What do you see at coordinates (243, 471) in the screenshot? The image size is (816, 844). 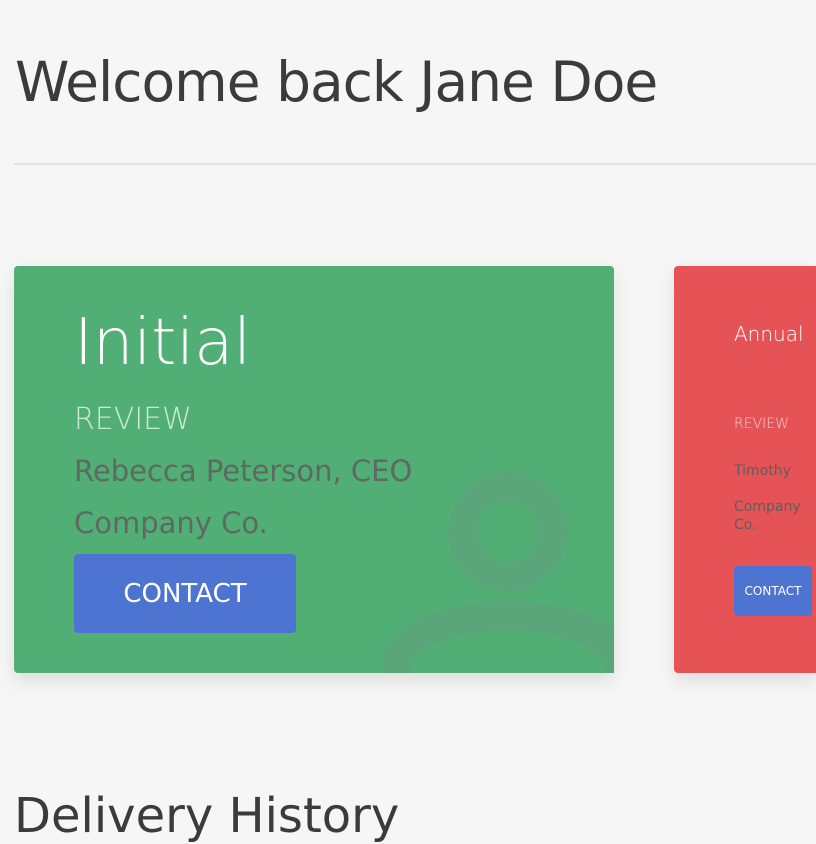 I see `contact-name: Rebecca Peterson, CEO` at bounding box center [243, 471].